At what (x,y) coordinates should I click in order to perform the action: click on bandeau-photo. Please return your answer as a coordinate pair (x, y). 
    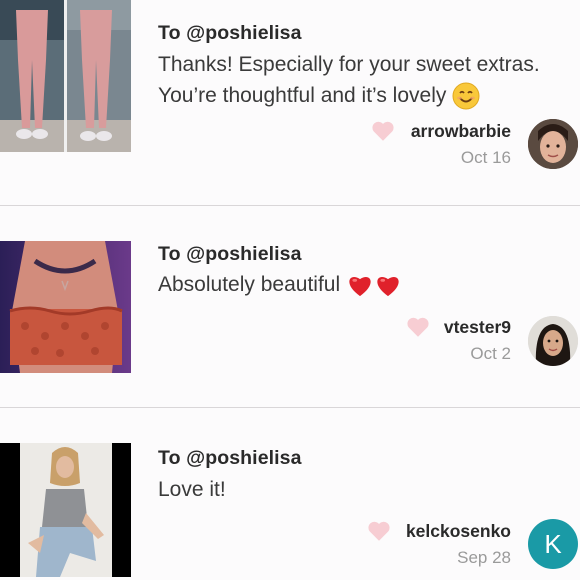
    Looking at the image, I should click on (65, 307).